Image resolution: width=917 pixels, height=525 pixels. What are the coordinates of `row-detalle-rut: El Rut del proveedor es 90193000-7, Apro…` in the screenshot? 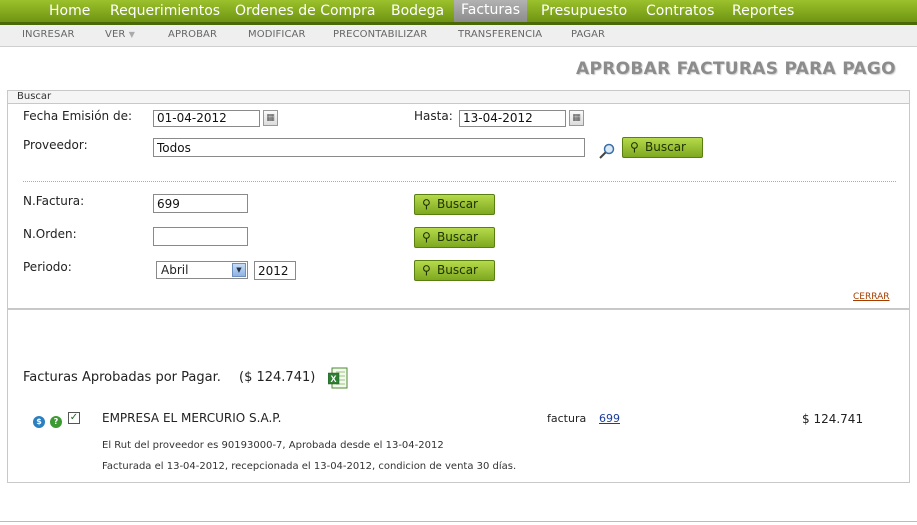 It's located at (273, 445).